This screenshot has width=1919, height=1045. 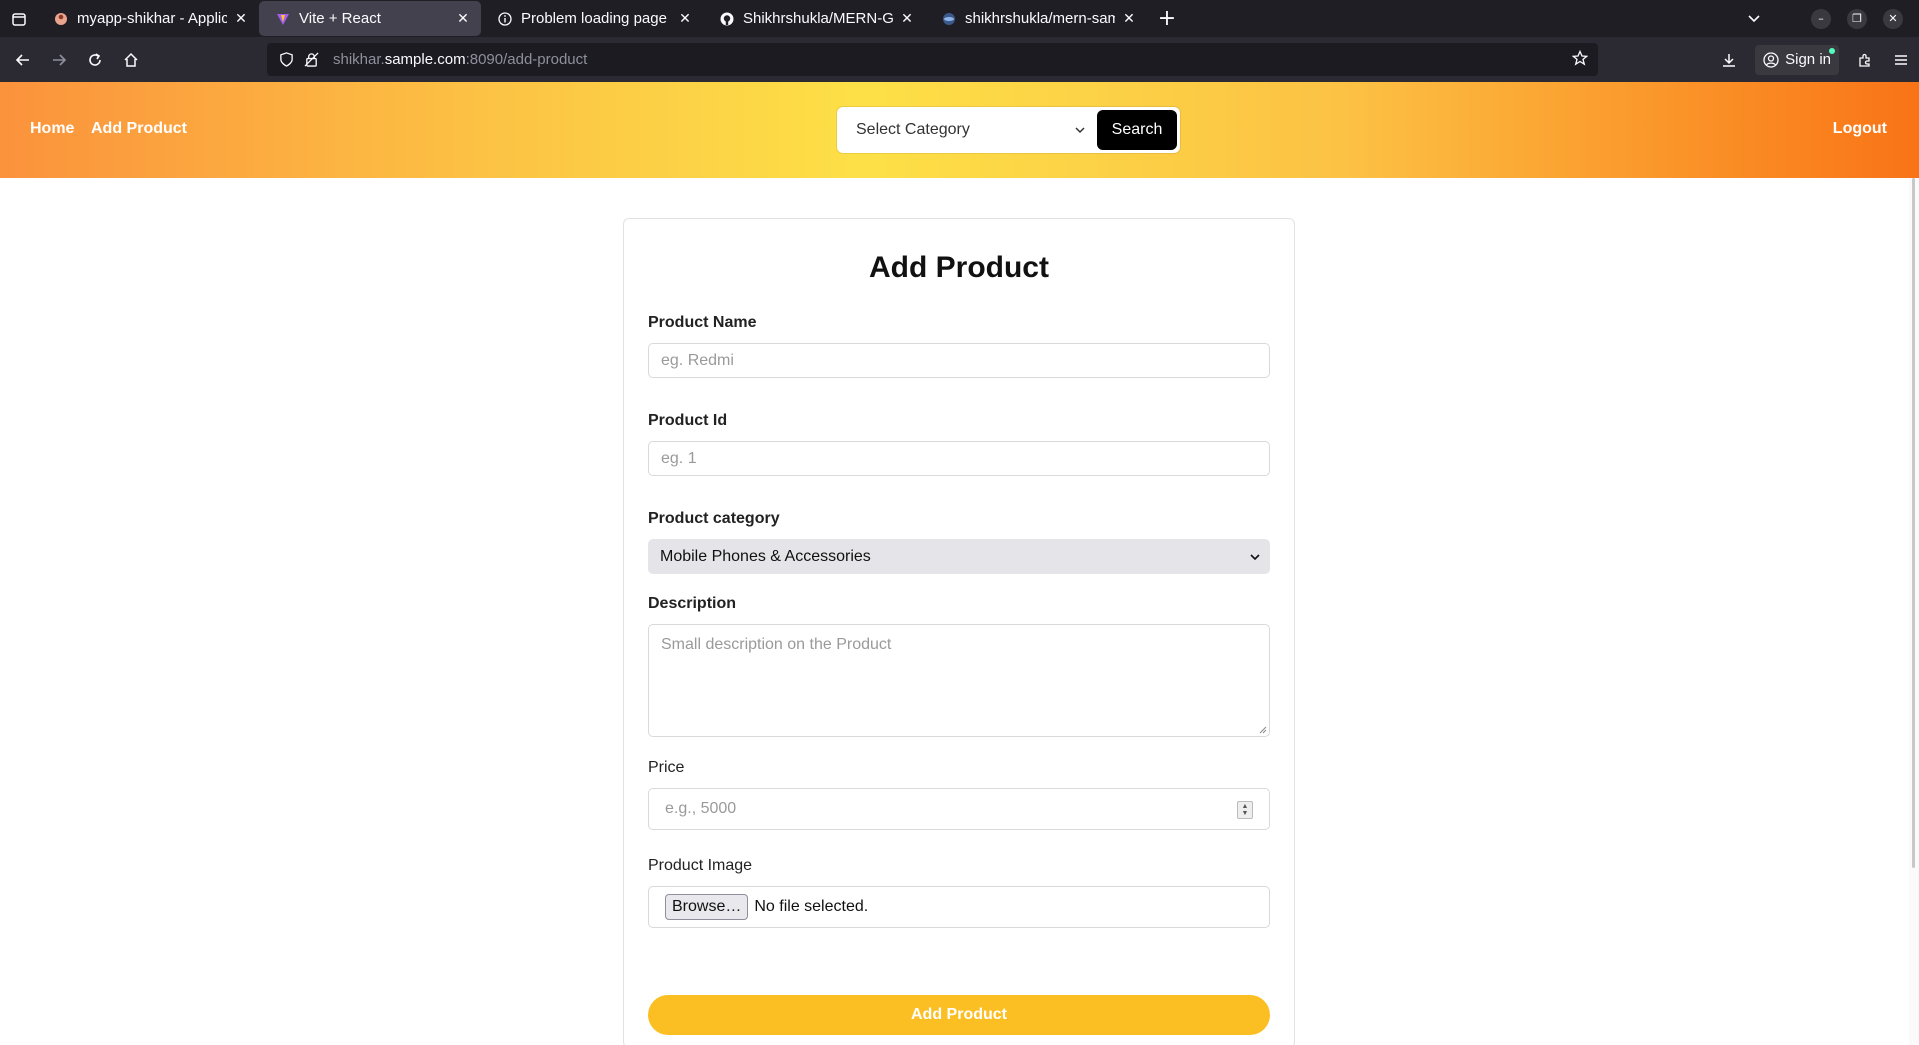 What do you see at coordinates (959, 809) in the screenshot?
I see `price-input: e.g., 5000 ▲ ▼` at bounding box center [959, 809].